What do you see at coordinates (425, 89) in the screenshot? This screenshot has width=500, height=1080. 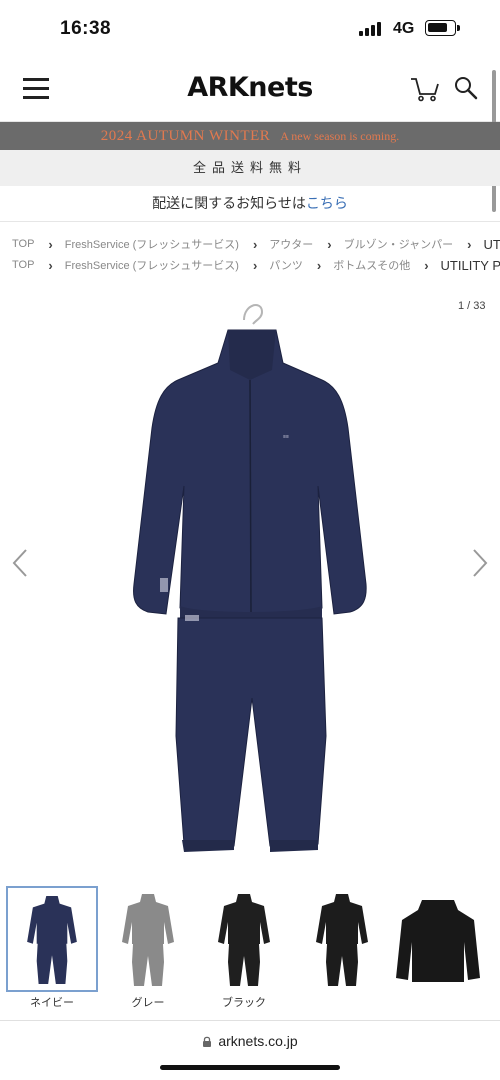 I see `cart-icon` at bounding box center [425, 89].